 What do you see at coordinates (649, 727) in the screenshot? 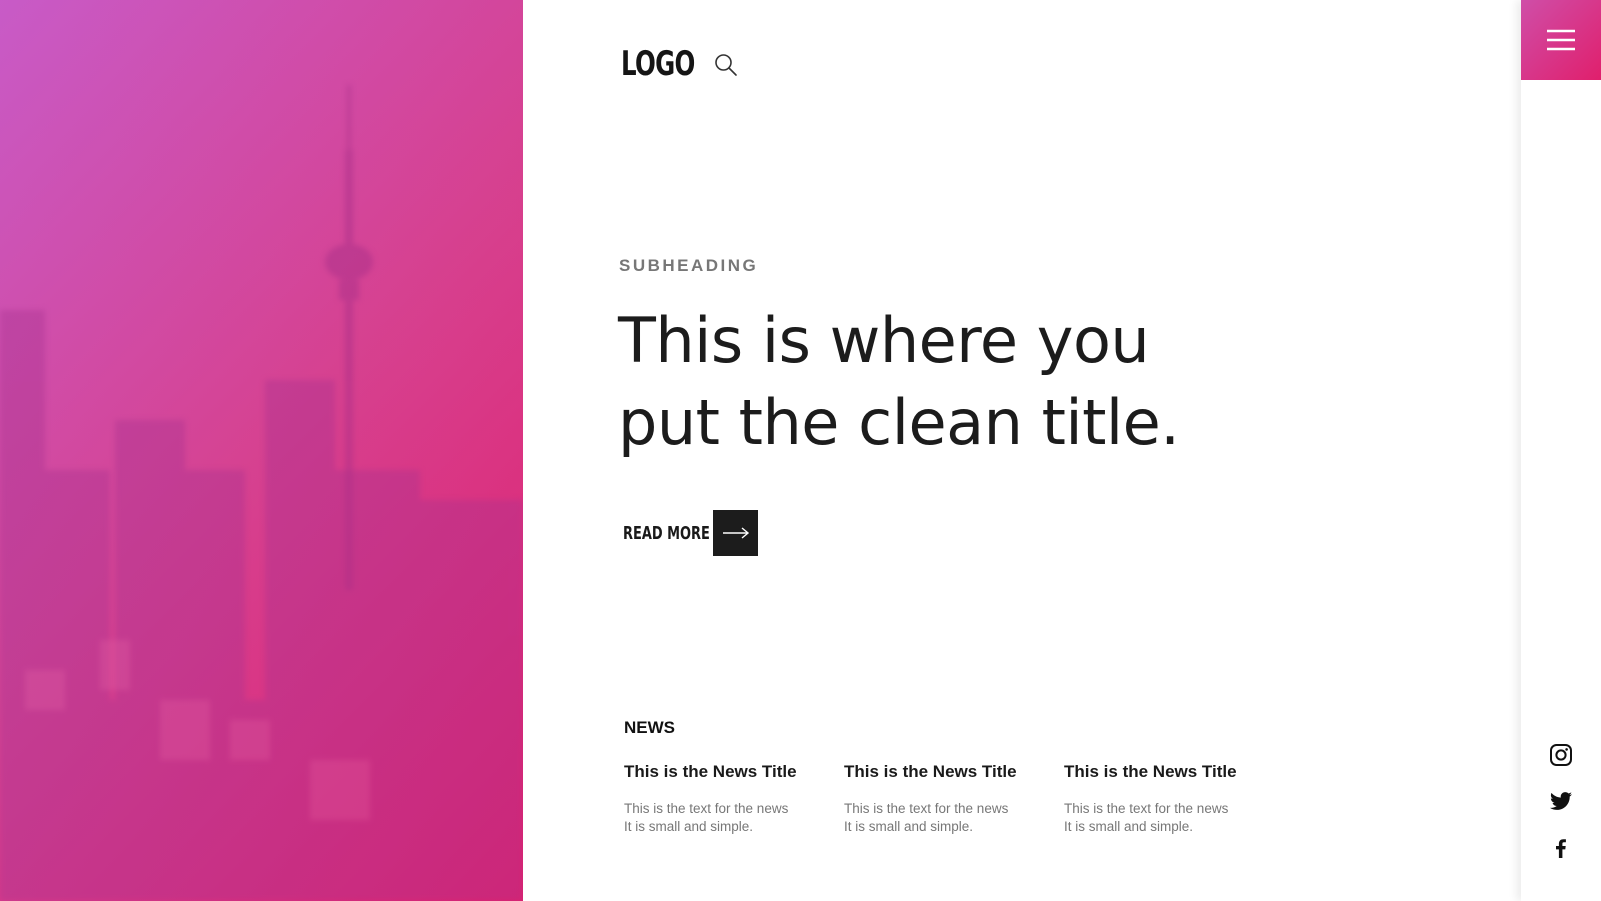
I see `news-heading: NEWS` at bounding box center [649, 727].